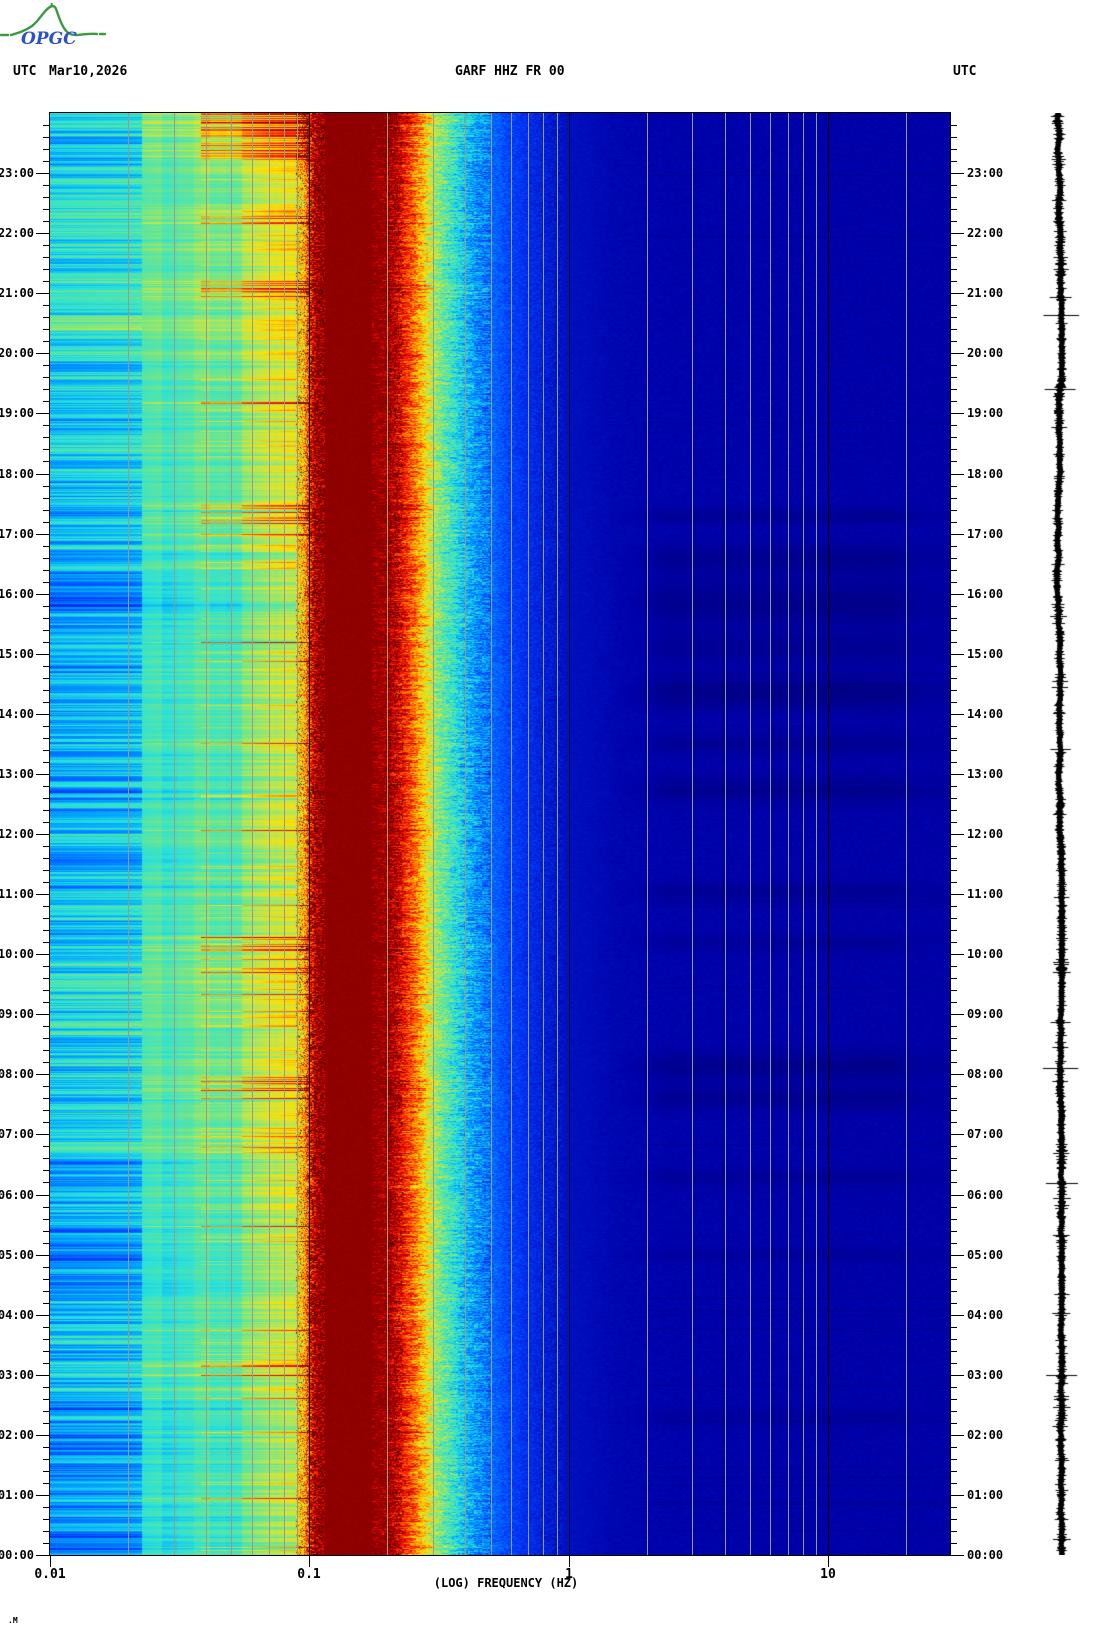 The height and width of the screenshot is (1634, 1102). I want to click on y-tick-label-left: 20:00, so click(17, 353).